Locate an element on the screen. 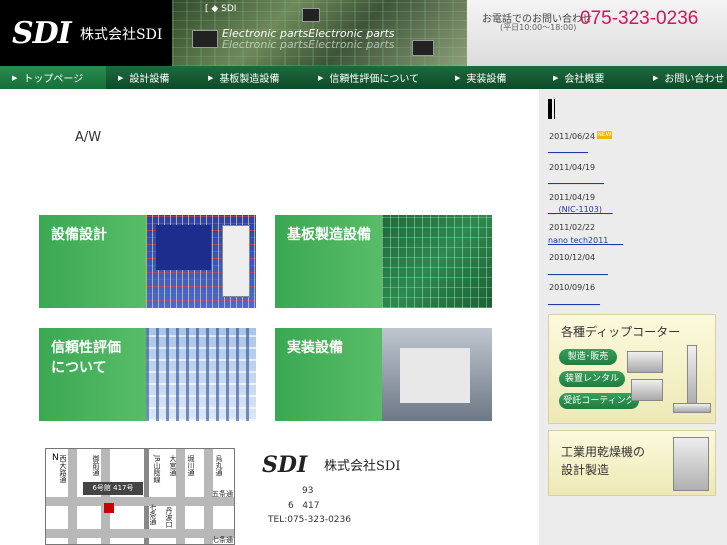 Image resolution: width=727 pixels, height=545 pixels. logo-mark: SDI is located at coordinates (42, 33).